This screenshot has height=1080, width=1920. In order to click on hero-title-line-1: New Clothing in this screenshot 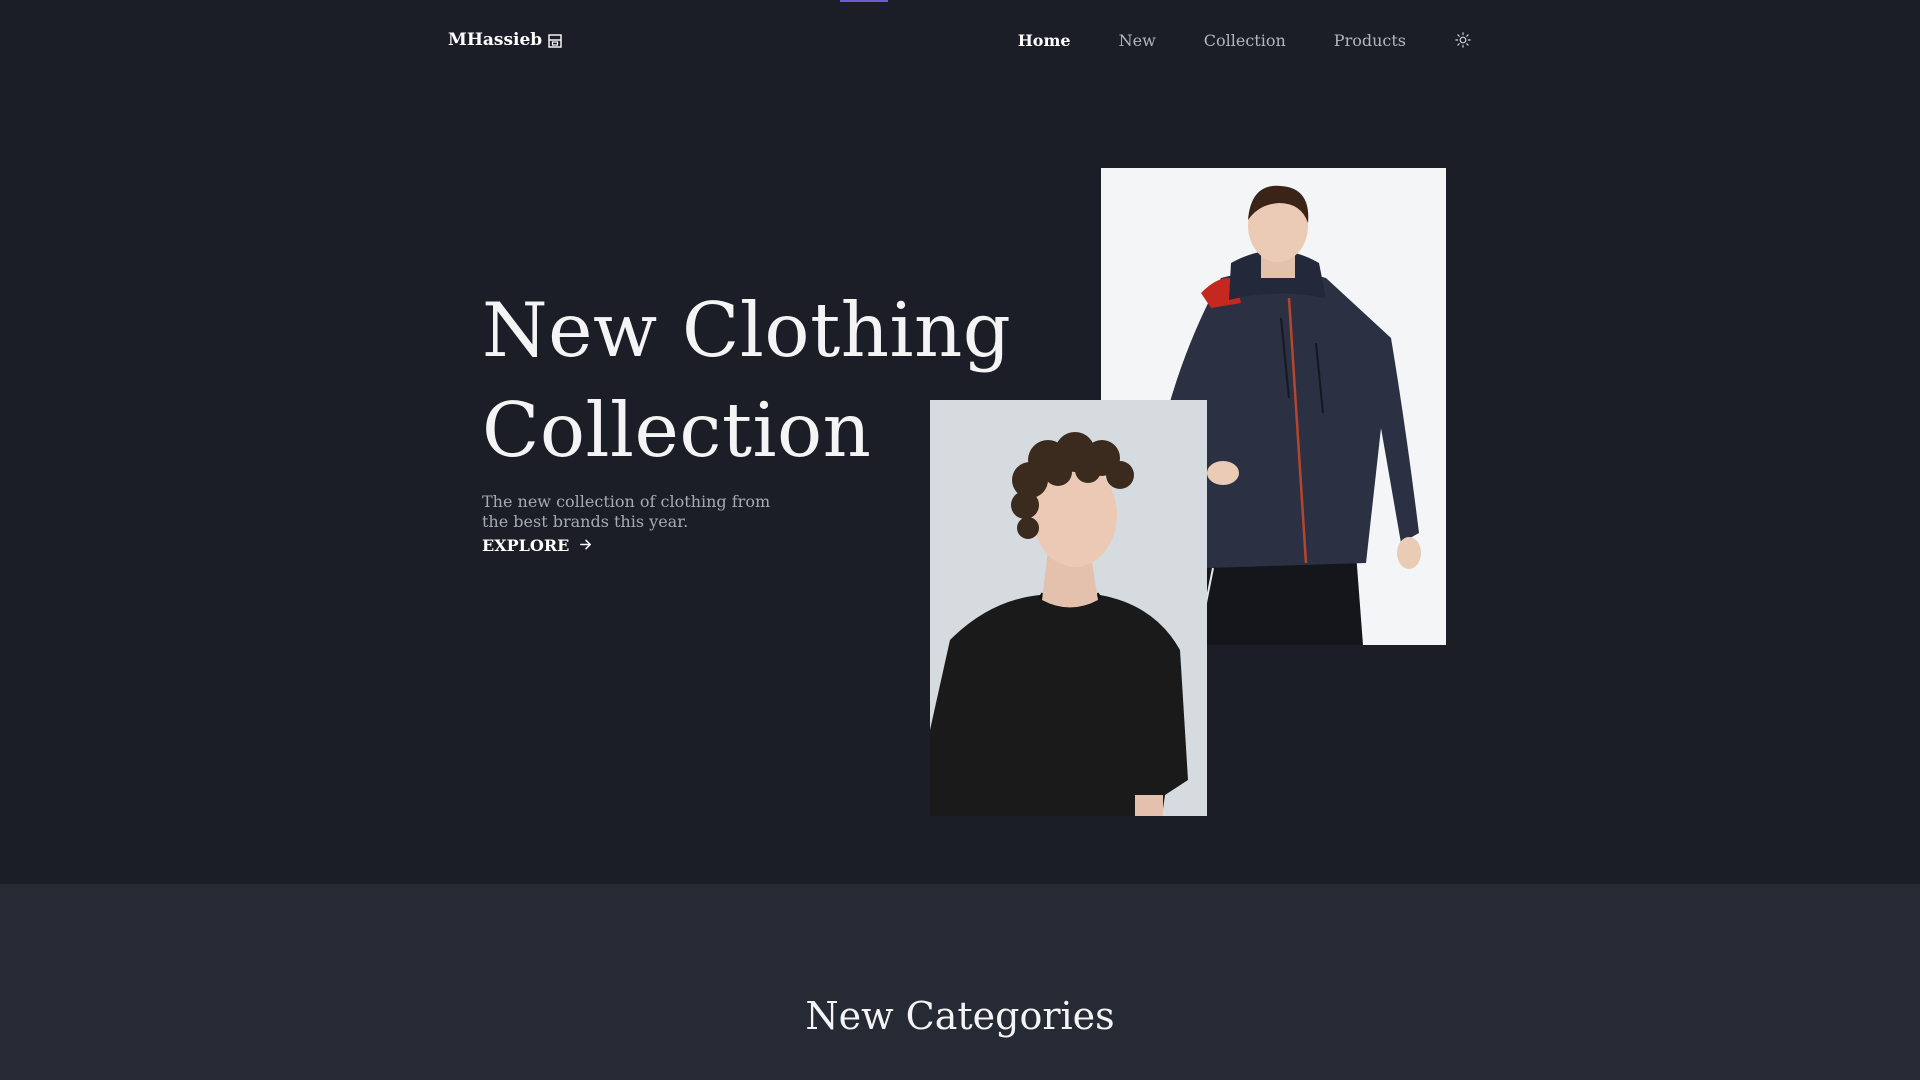, I will do `click(747, 330)`.